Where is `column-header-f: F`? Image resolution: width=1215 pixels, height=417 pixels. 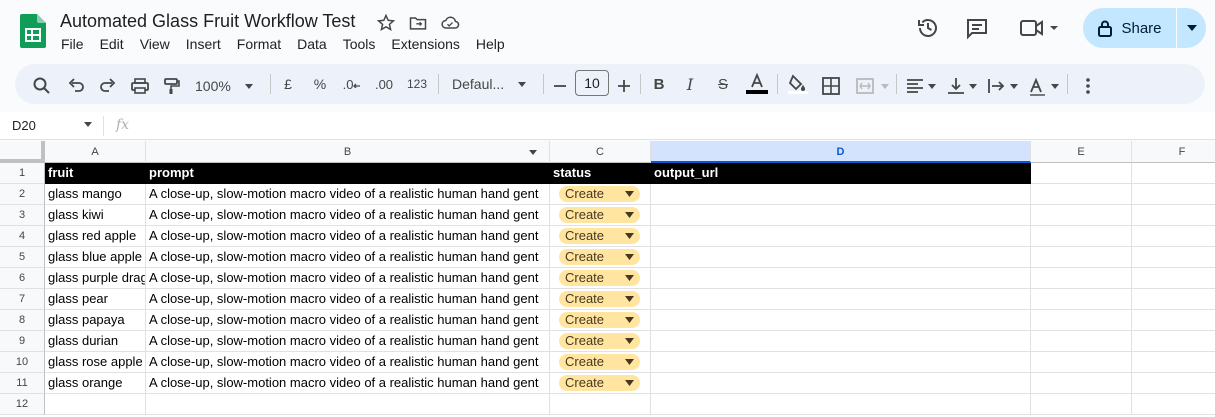
column-header-f: F is located at coordinates (1173, 152).